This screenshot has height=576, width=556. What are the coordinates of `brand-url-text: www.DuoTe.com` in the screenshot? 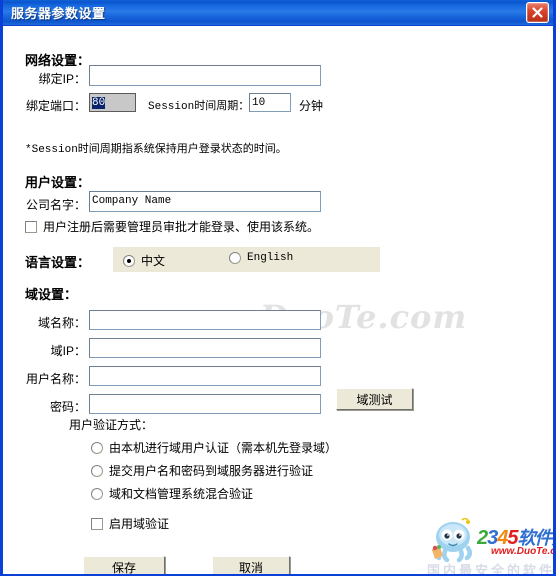 It's located at (522, 551).